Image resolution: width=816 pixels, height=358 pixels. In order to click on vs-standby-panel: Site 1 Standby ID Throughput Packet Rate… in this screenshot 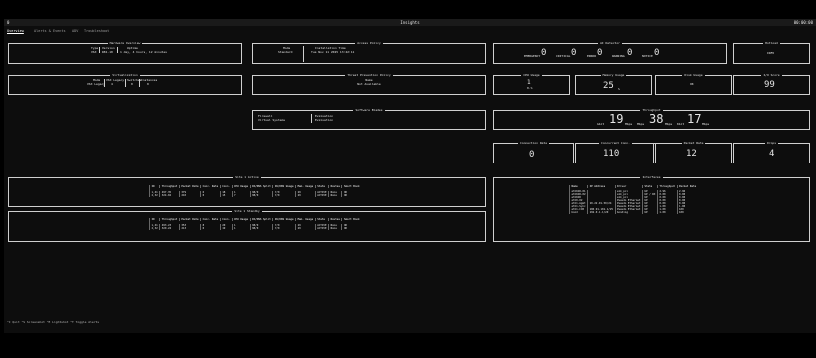, I will do `click(247, 225)`.